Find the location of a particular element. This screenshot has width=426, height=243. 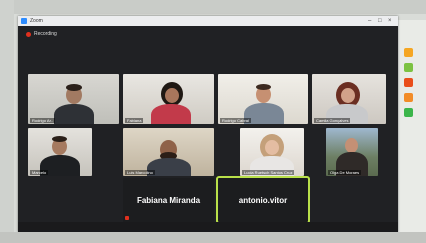

video-tile: Camila Gonçalves is located at coordinates (349, 99).